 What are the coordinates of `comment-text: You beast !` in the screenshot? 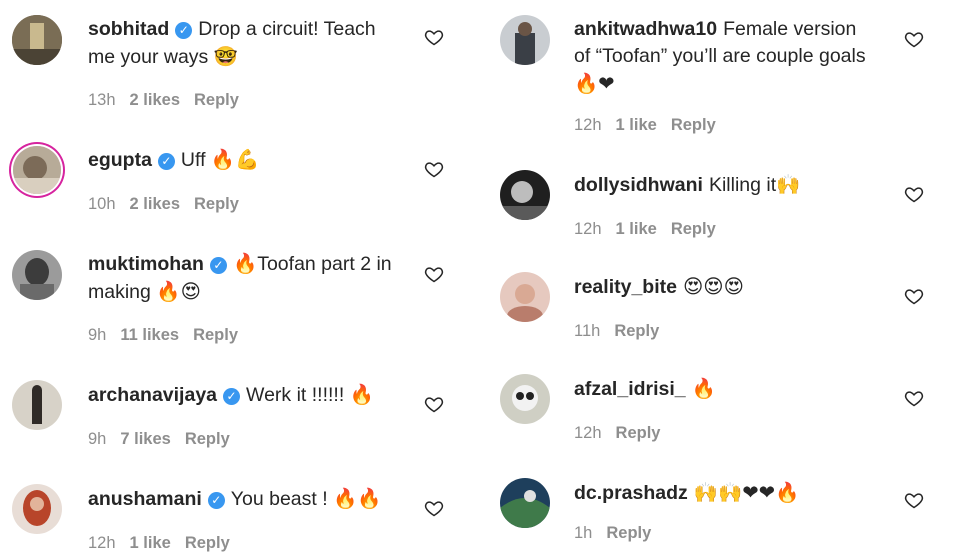 It's located at (279, 499).